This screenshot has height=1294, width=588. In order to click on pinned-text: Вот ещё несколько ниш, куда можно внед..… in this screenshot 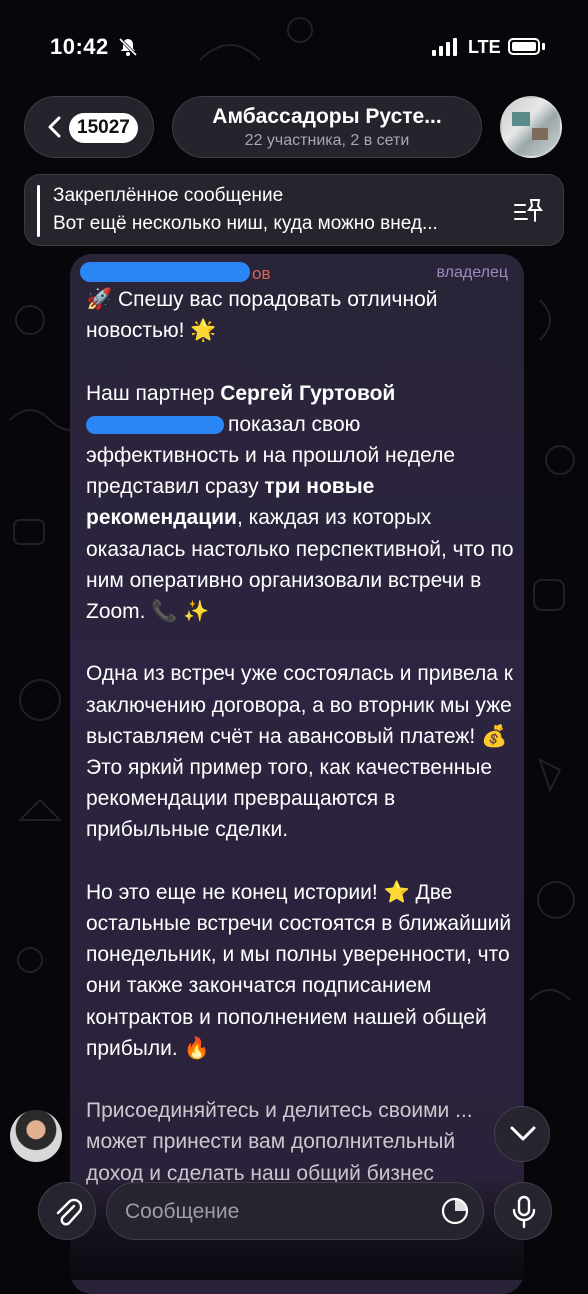, I will do `click(245, 223)`.